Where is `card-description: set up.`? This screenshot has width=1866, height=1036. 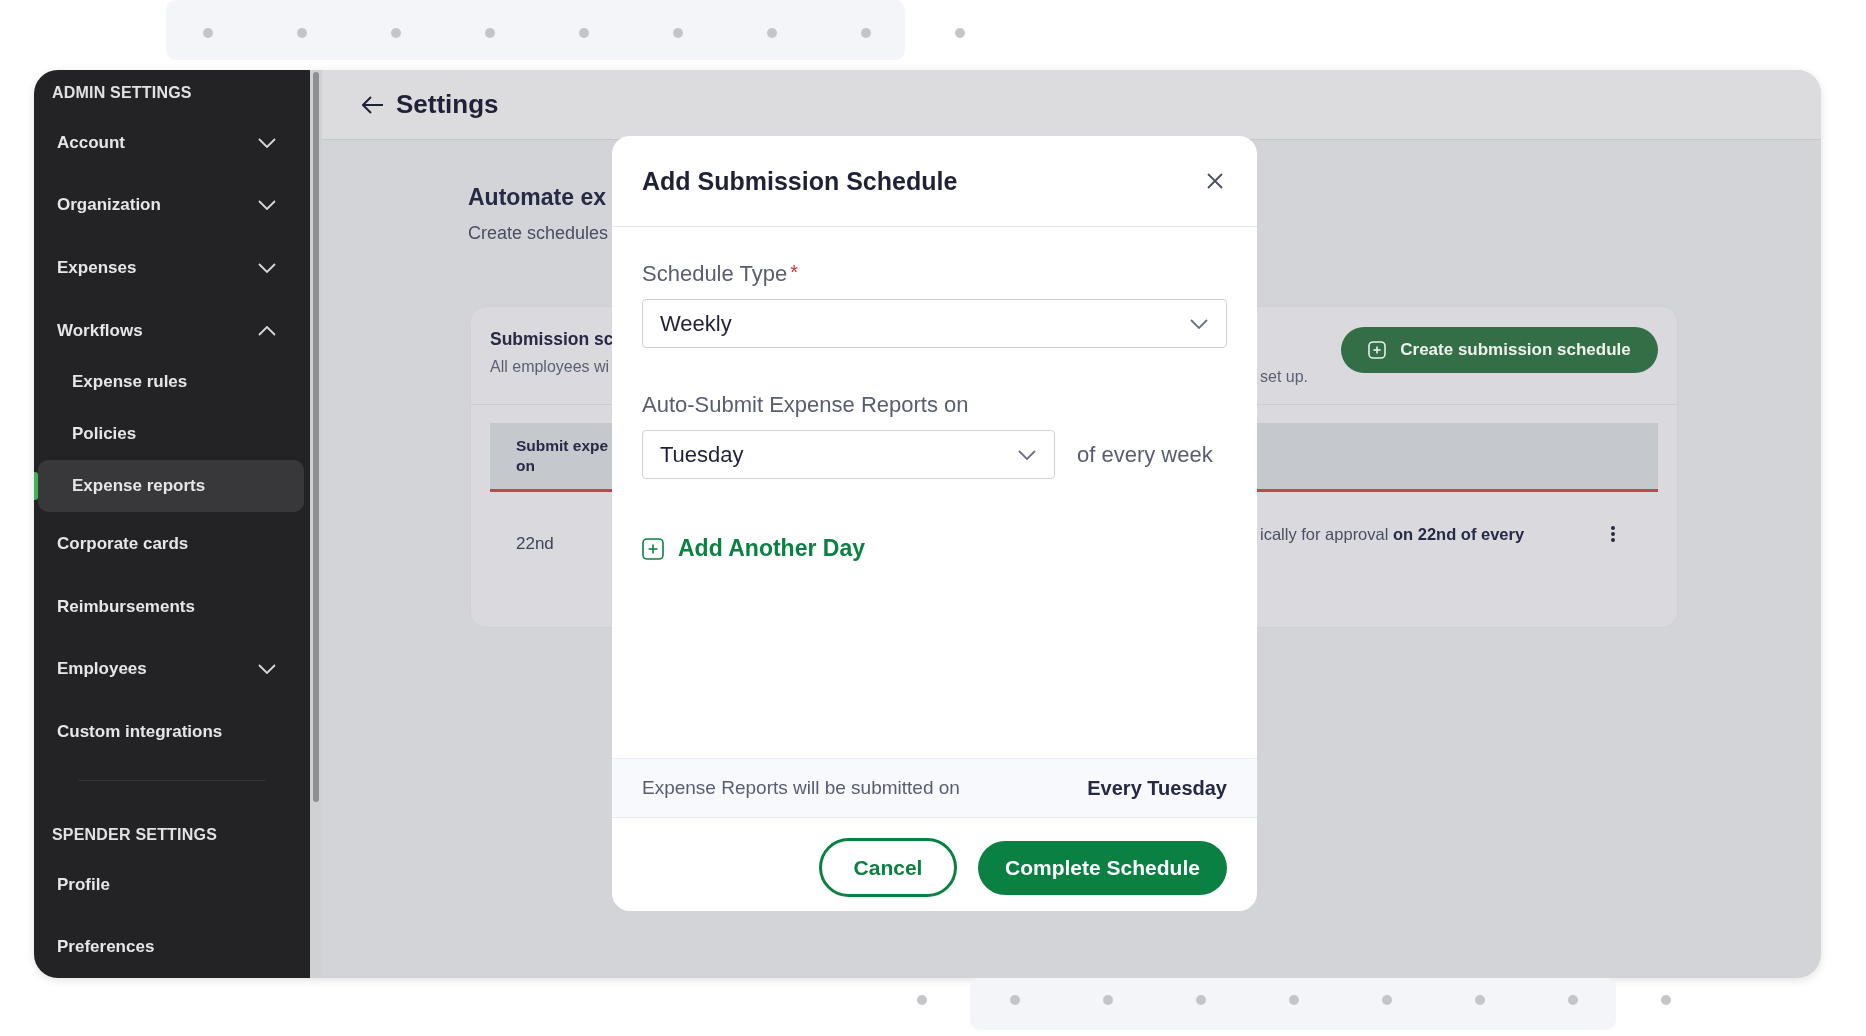 card-description: set up. is located at coordinates (1284, 377).